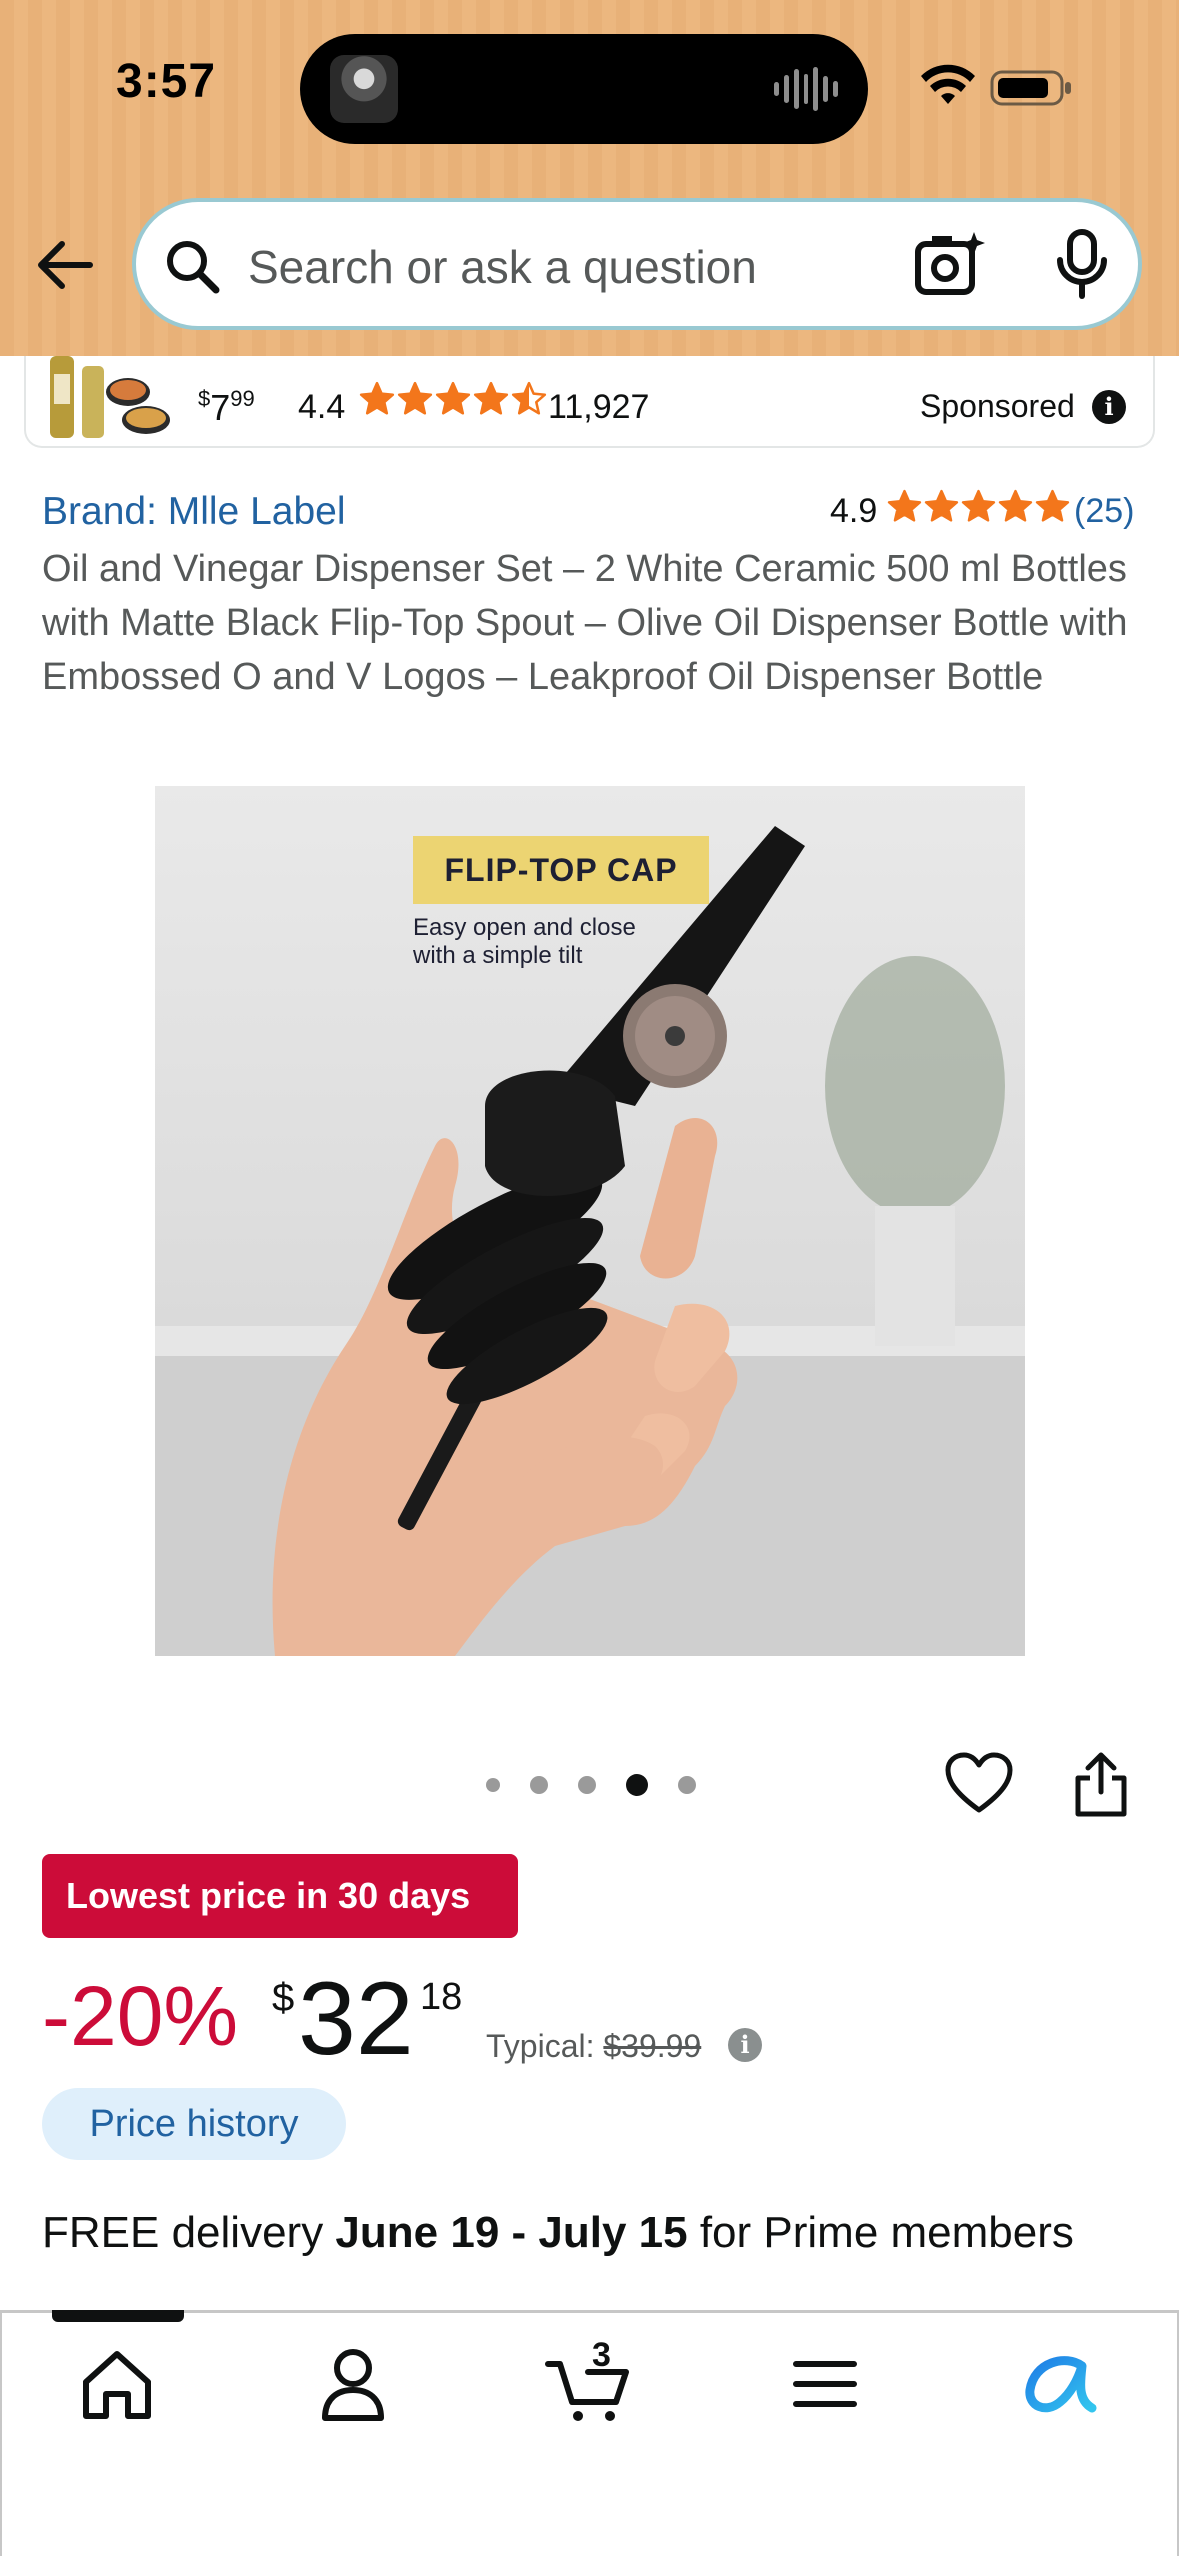 Image resolution: width=1179 pixels, height=2556 pixels. What do you see at coordinates (589, 2384) in the screenshot?
I see `cart-icon` at bounding box center [589, 2384].